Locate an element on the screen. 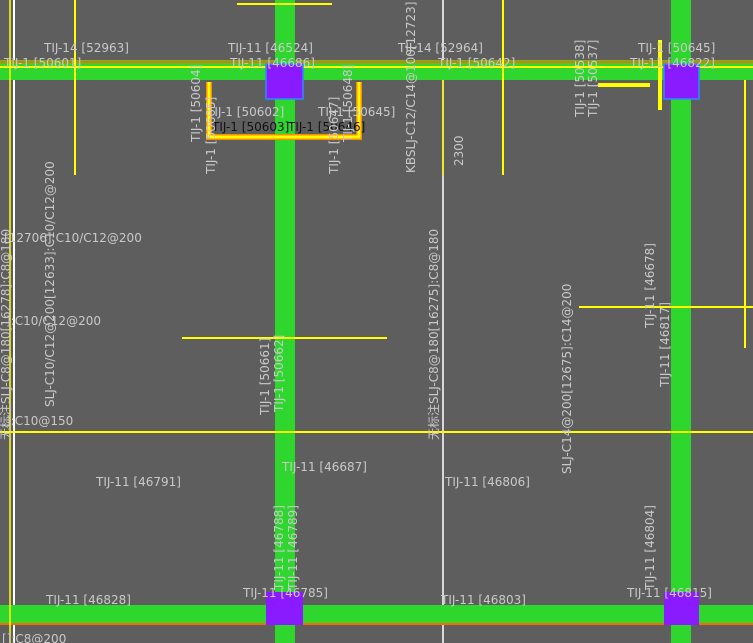 Image resolution: width=753 pixels, height=643 pixels. beam-label: TIJ-14 [52963] is located at coordinates (86, 48).